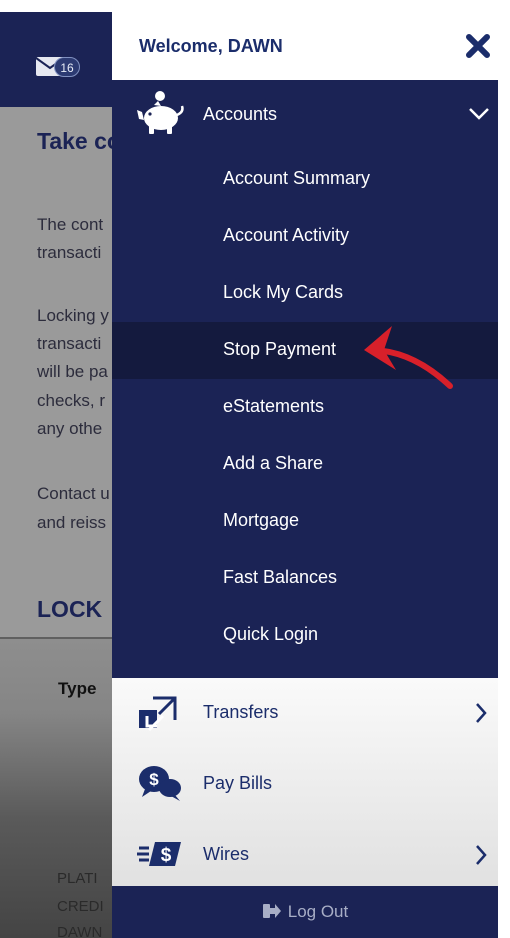 The image size is (510, 938). What do you see at coordinates (305, 521) in the screenshot?
I see `menu-item-mortgage: Mortgage` at bounding box center [305, 521].